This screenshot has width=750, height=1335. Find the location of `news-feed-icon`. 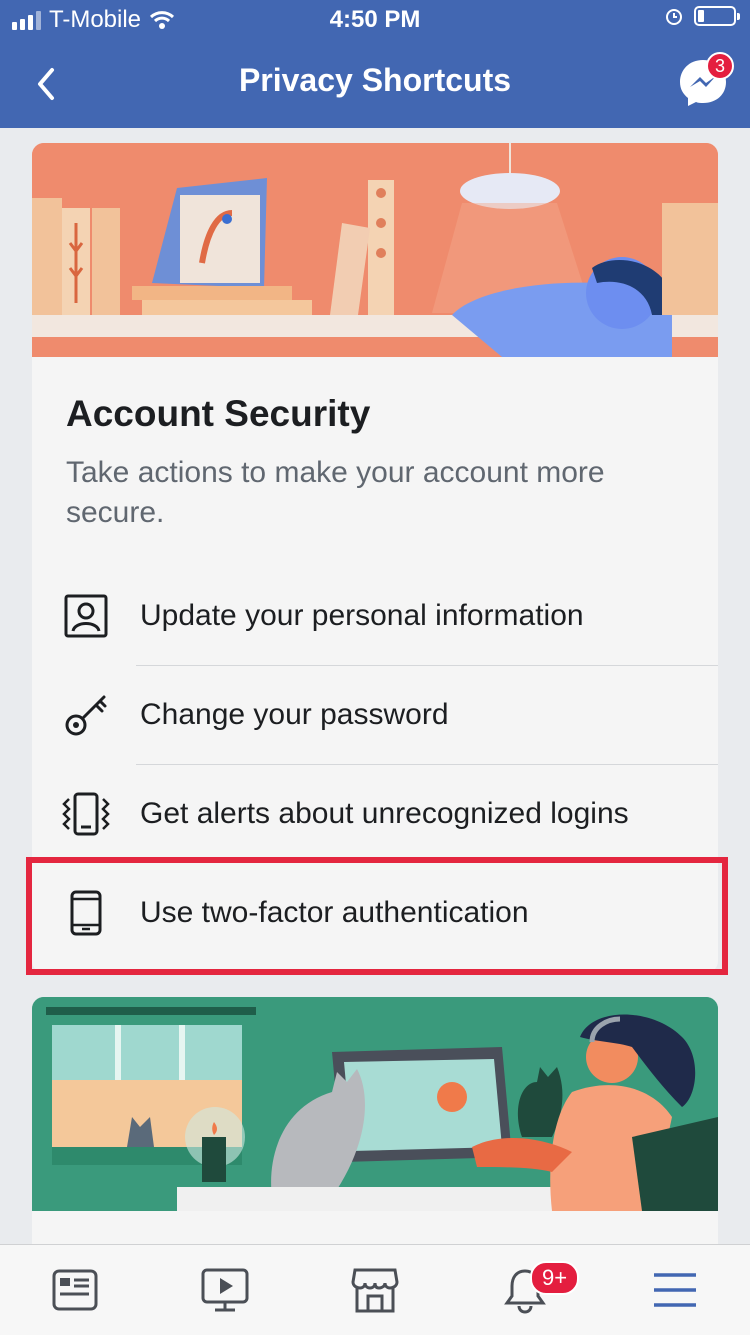

news-feed-icon is located at coordinates (75, 1290).